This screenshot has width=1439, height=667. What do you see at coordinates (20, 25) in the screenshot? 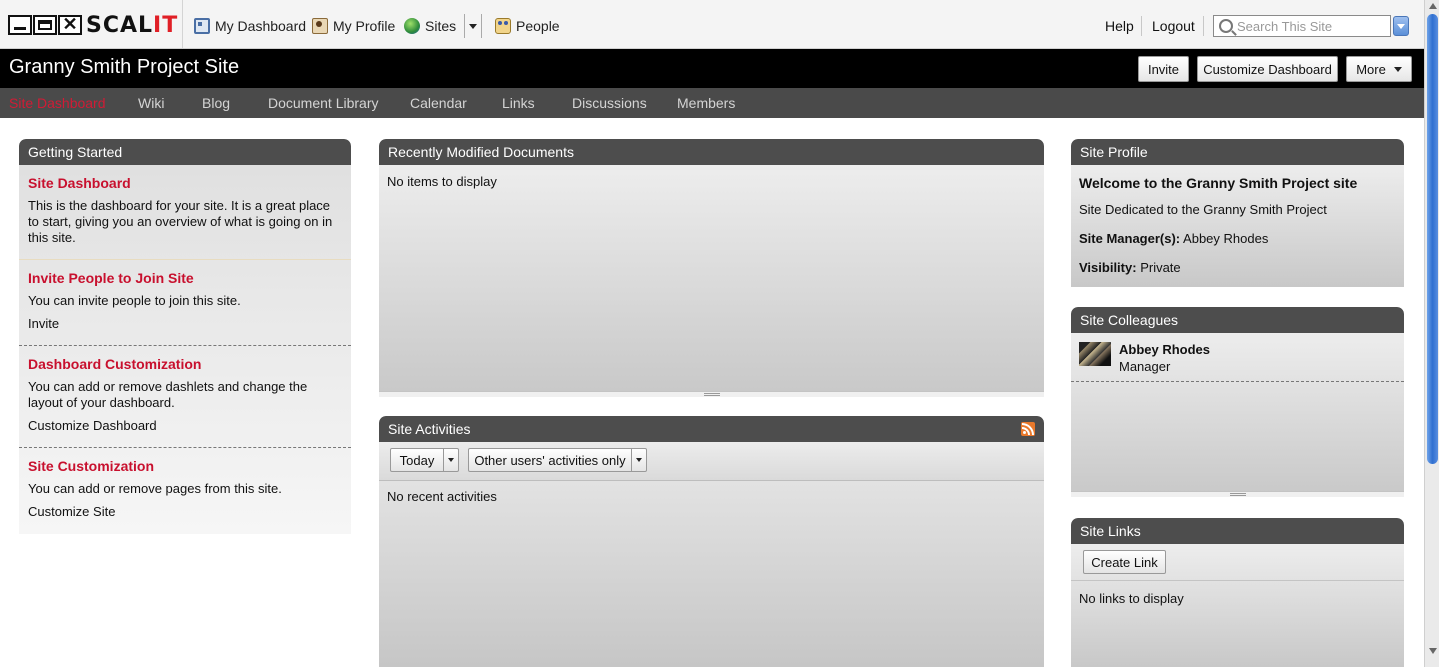
I see `minimize-glyph-icon` at bounding box center [20, 25].